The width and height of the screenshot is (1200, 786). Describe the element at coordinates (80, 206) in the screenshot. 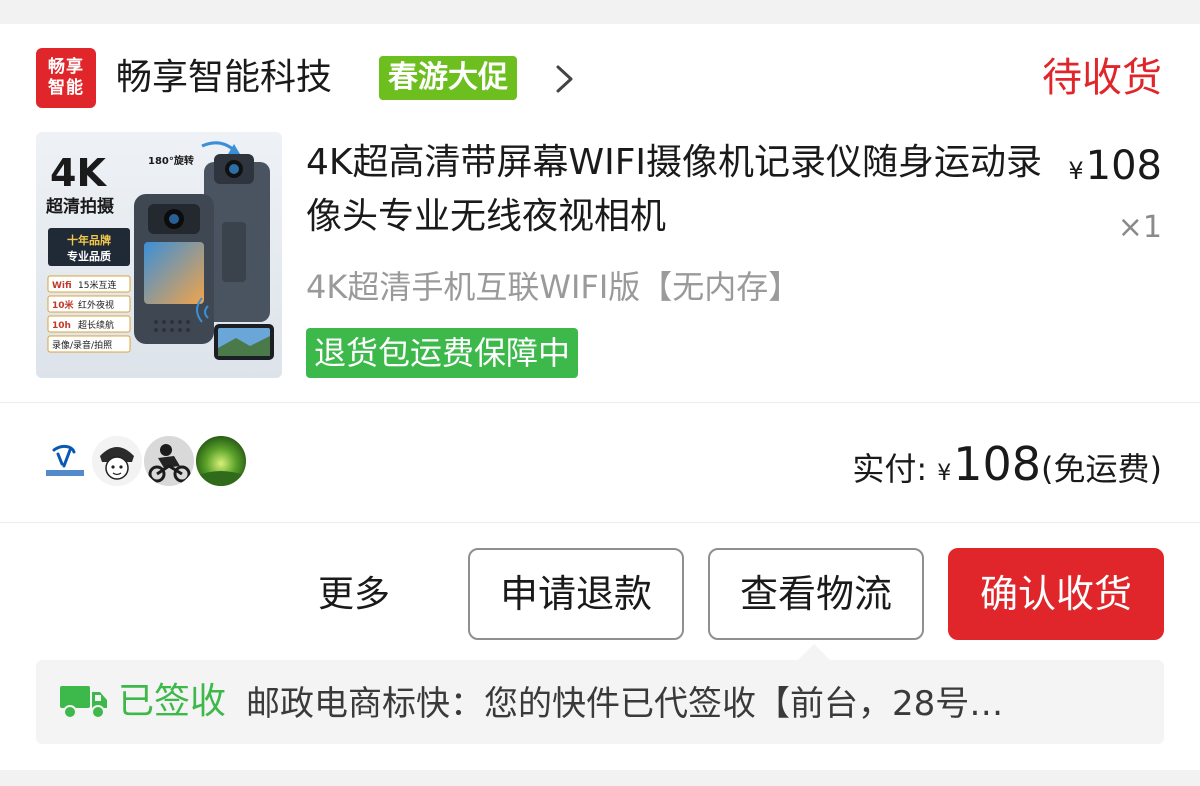

I see `image-subtitle-text: 超清拍摄` at that location.